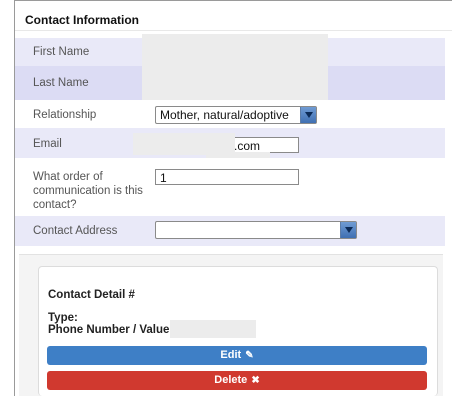 Image resolution: width=452 pixels, height=396 pixels. Describe the element at coordinates (231, 380) in the screenshot. I see `delete-label: Delete` at that location.